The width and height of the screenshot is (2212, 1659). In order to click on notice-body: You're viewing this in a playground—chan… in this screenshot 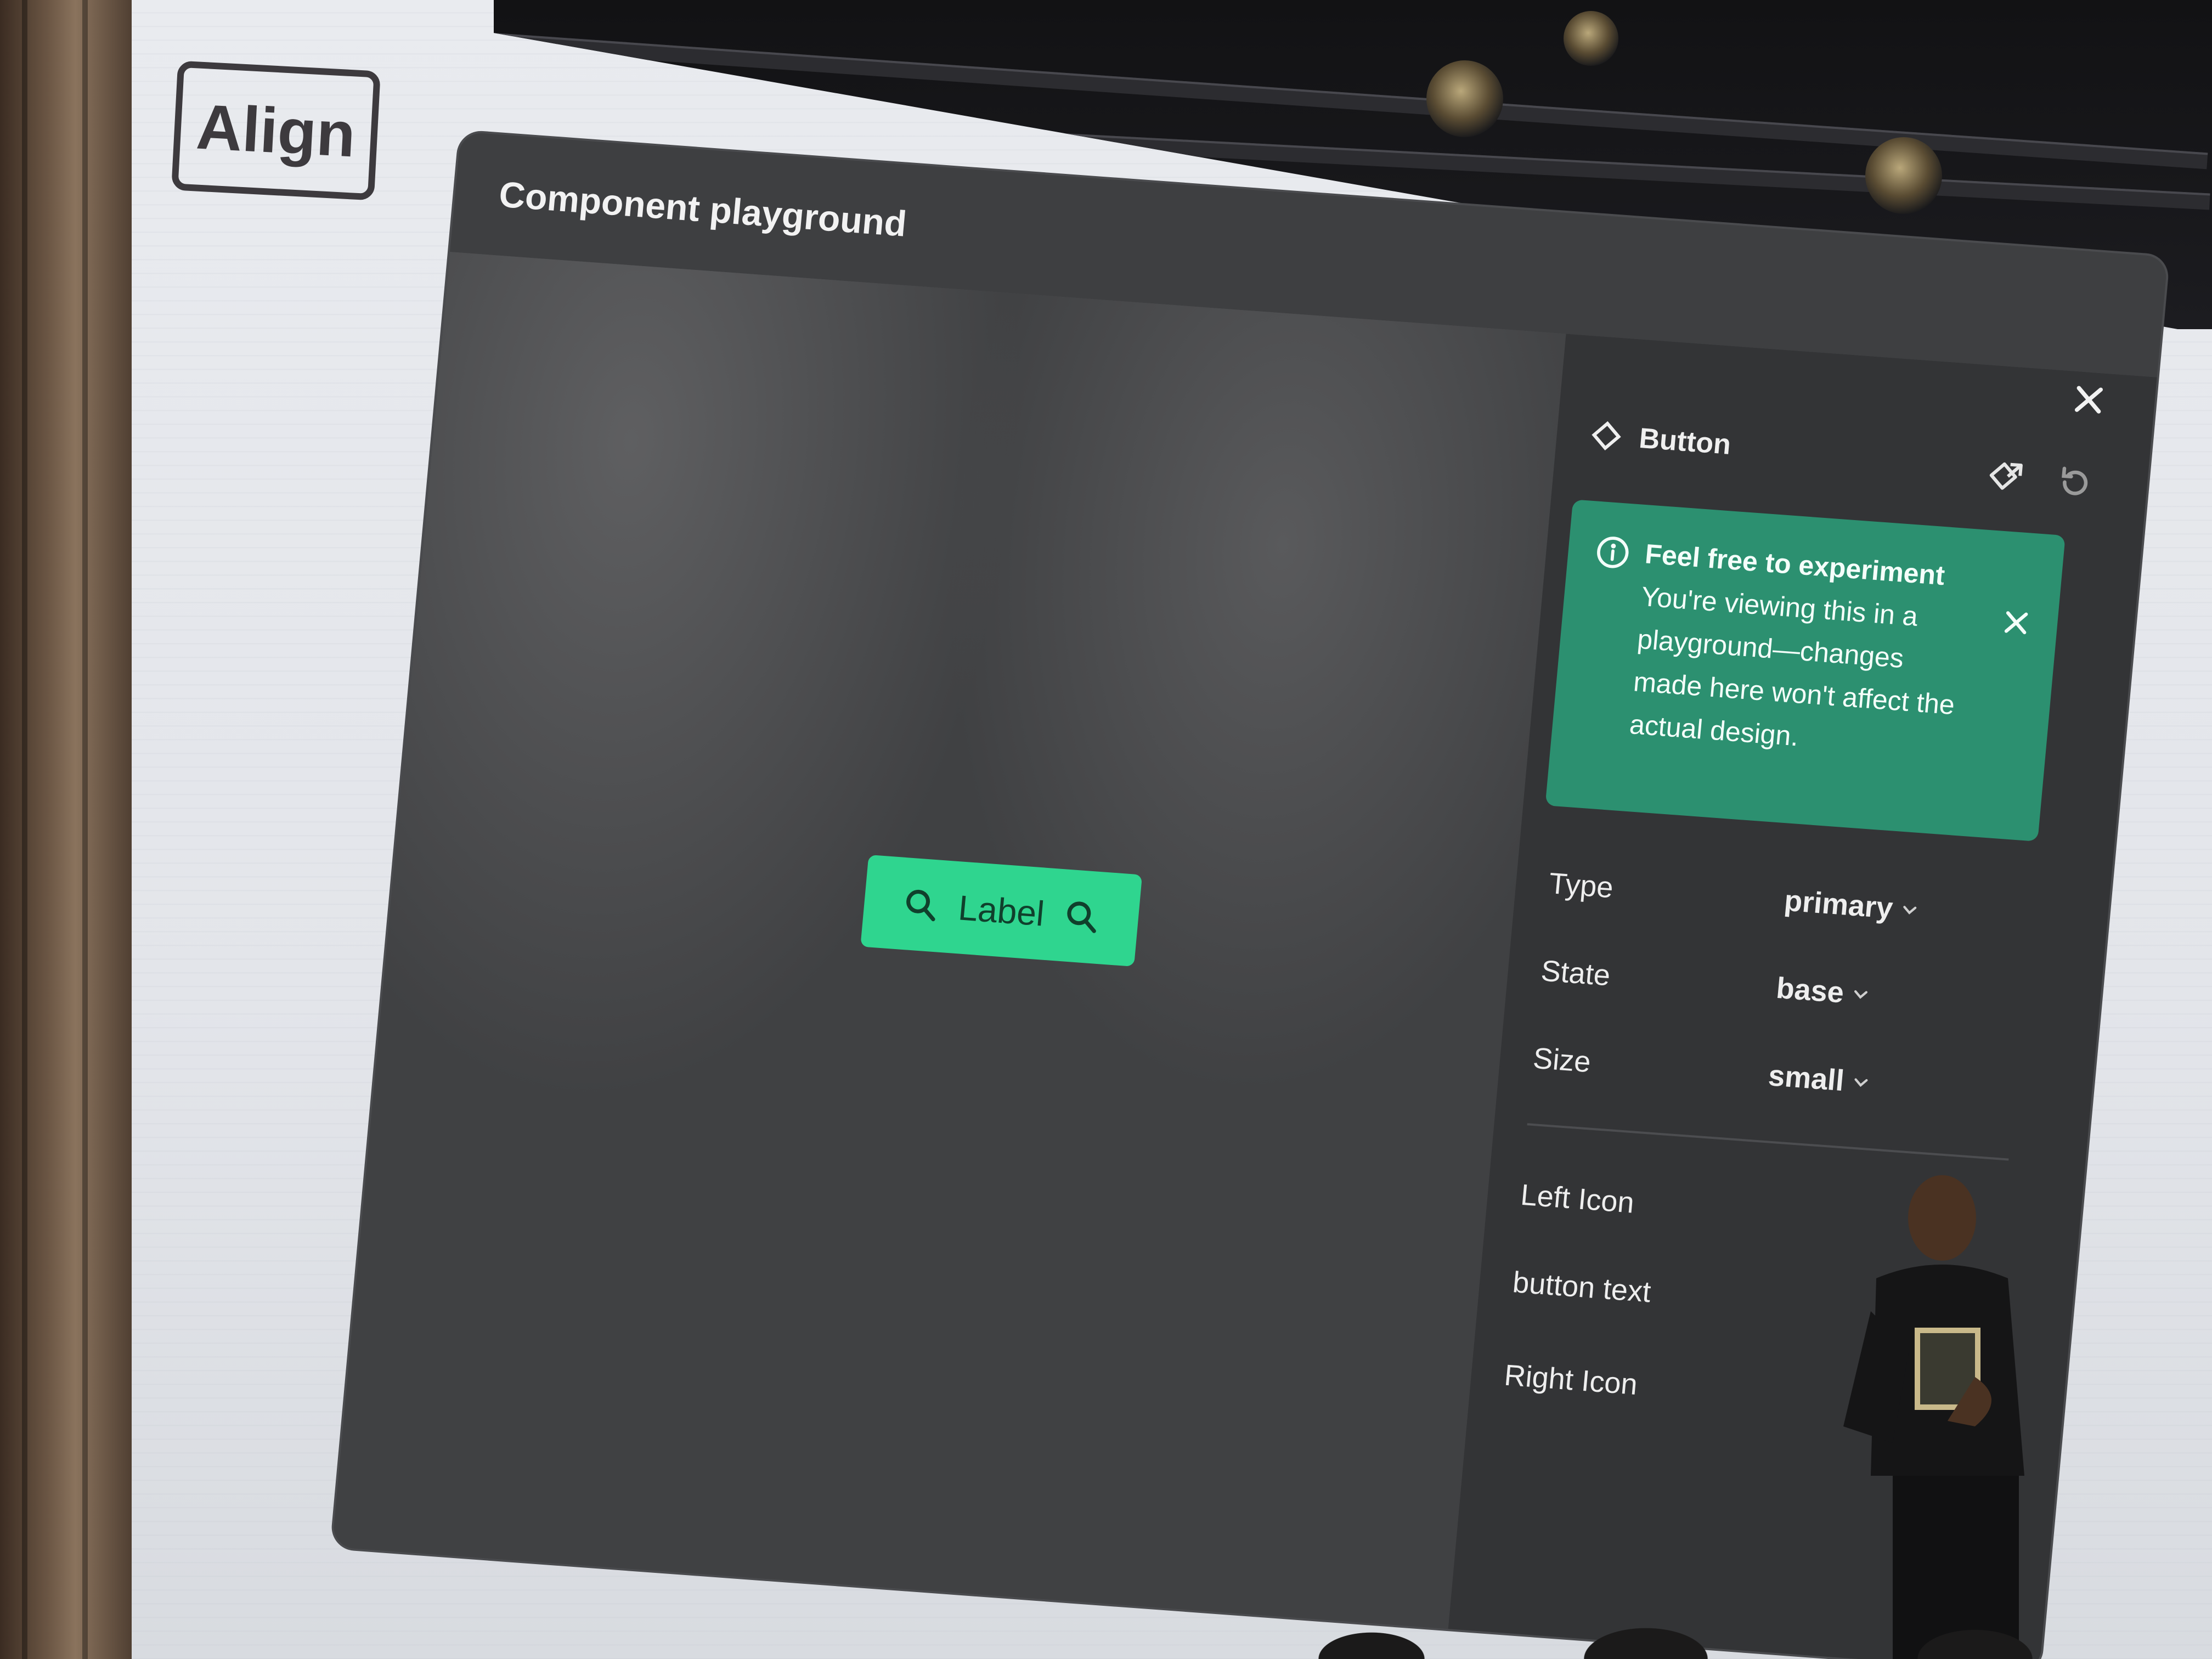, I will do `click(1792, 666)`.